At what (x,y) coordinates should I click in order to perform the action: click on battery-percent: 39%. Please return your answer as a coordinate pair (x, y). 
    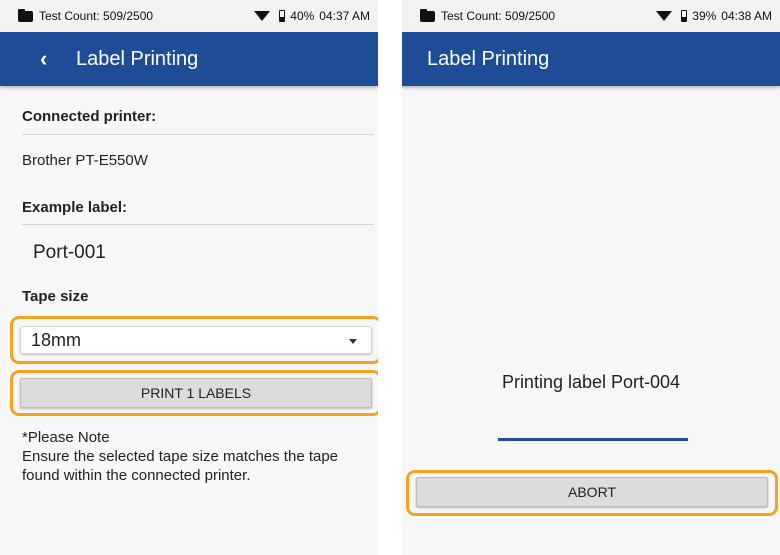
    Looking at the image, I should click on (704, 16).